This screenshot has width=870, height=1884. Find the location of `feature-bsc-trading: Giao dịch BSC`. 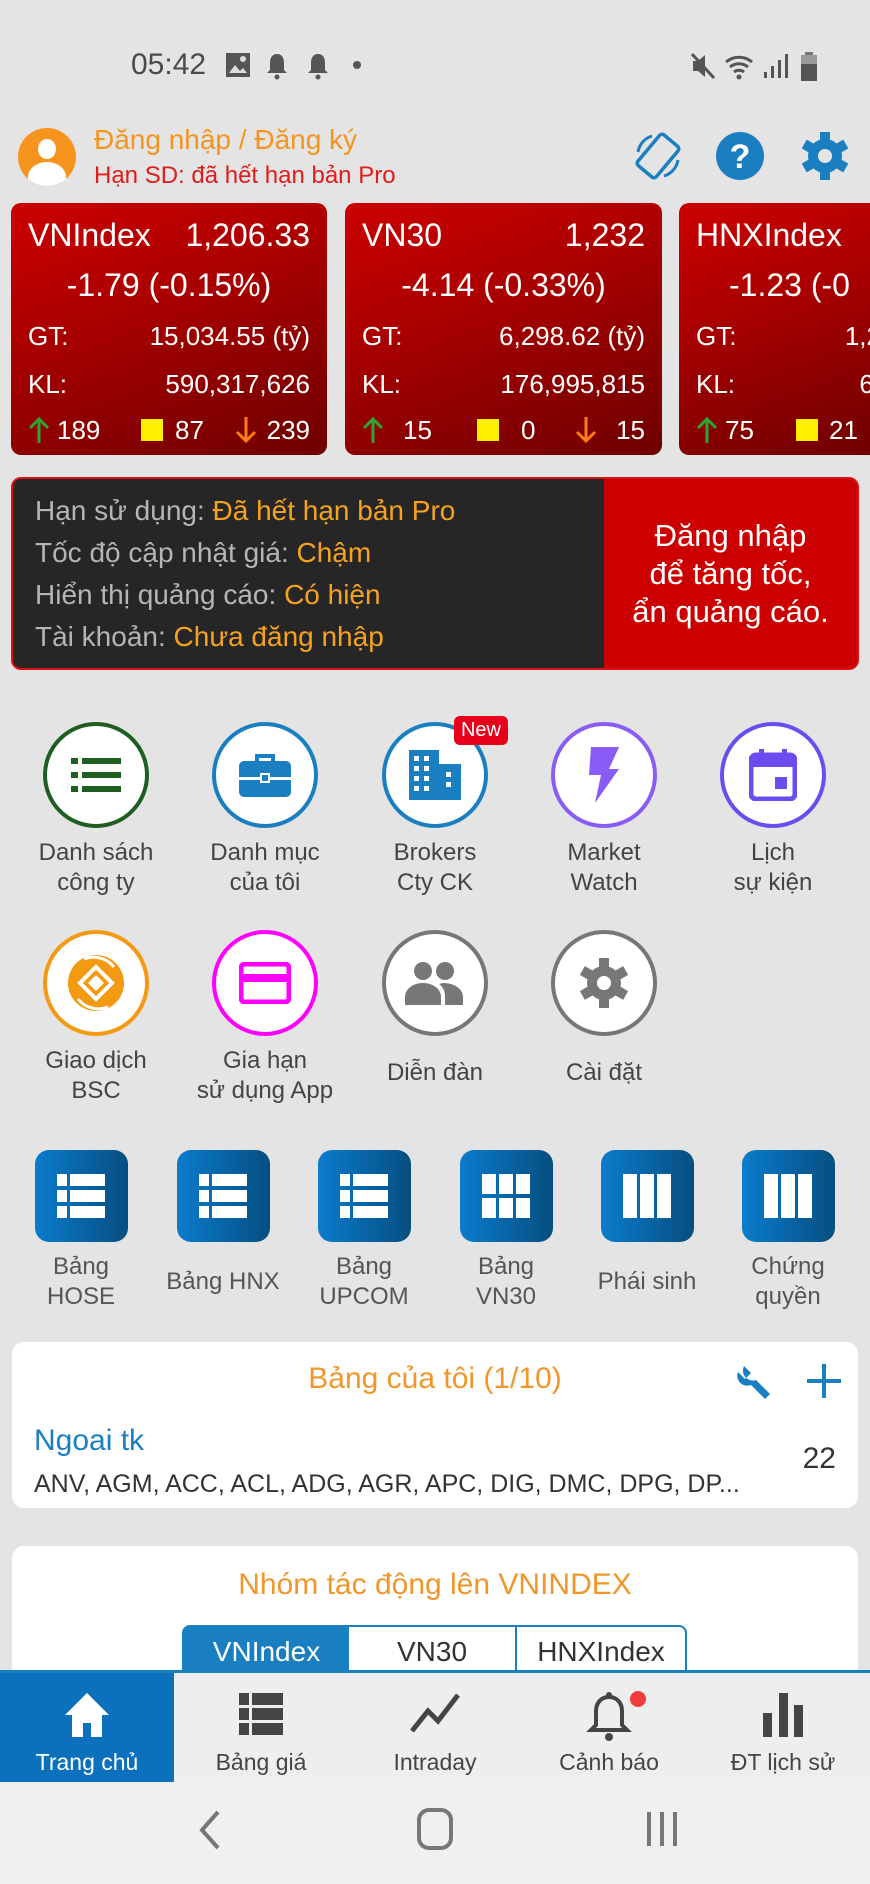

feature-bsc-trading: Giao dịch BSC is located at coordinates (96, 1018).